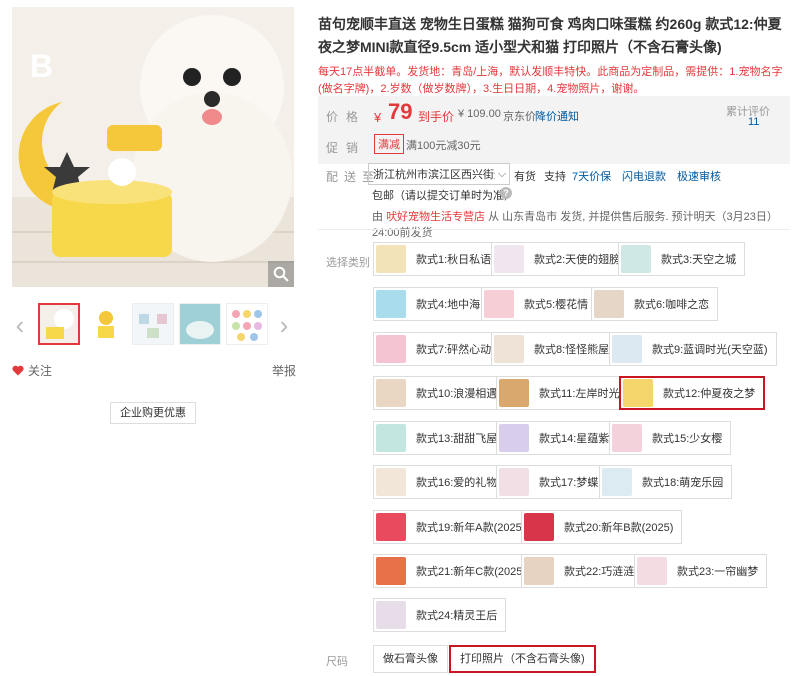 The height and width of the screenshot is (676, 800). I want to click on thumbnail-strip: ‹ ›, so click(153, 325).